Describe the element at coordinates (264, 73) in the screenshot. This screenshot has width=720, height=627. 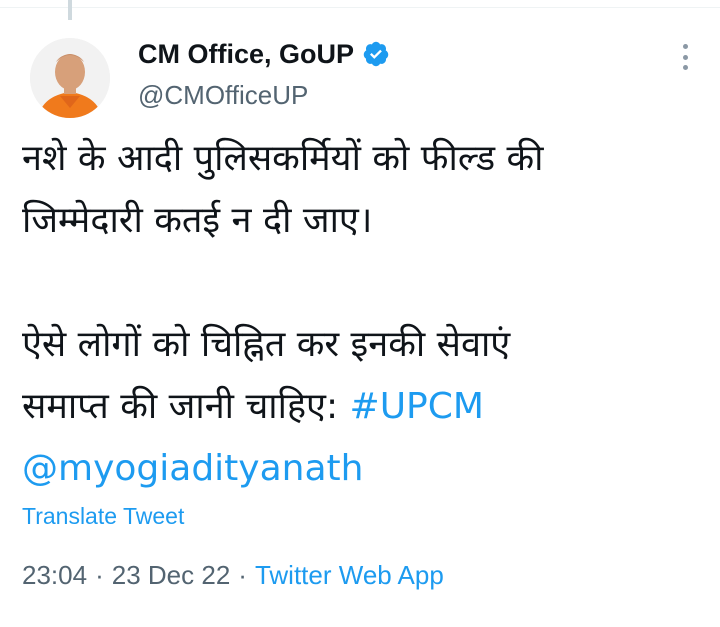
I see `tweet-header: CM Office, GoUP @CMOfficeUP` at that location.